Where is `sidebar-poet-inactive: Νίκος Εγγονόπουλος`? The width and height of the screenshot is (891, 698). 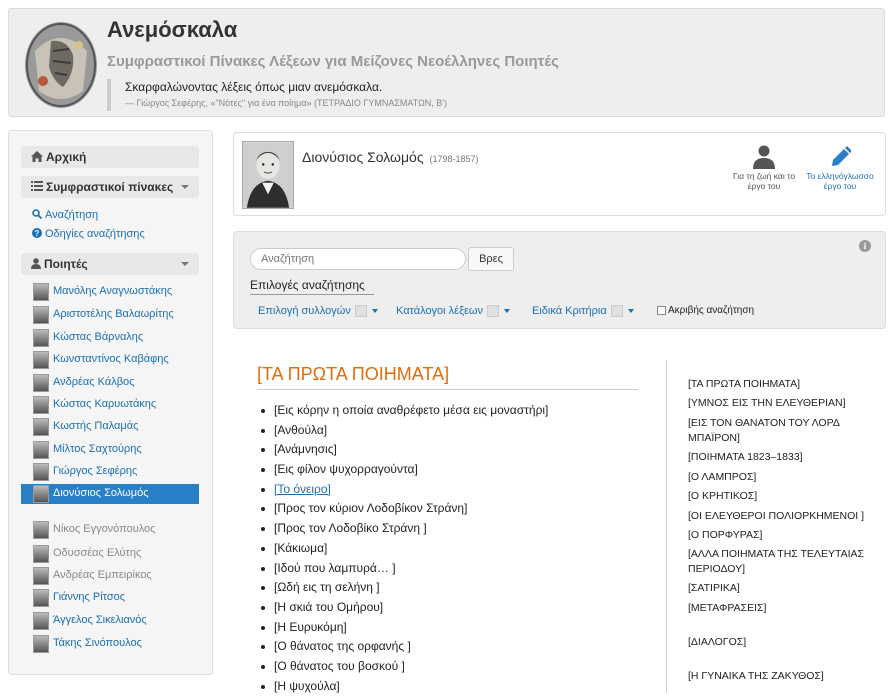
sidebar-poet-inactive: Νίκος Εγγονόπουλος is located at coordinates (110, 530).